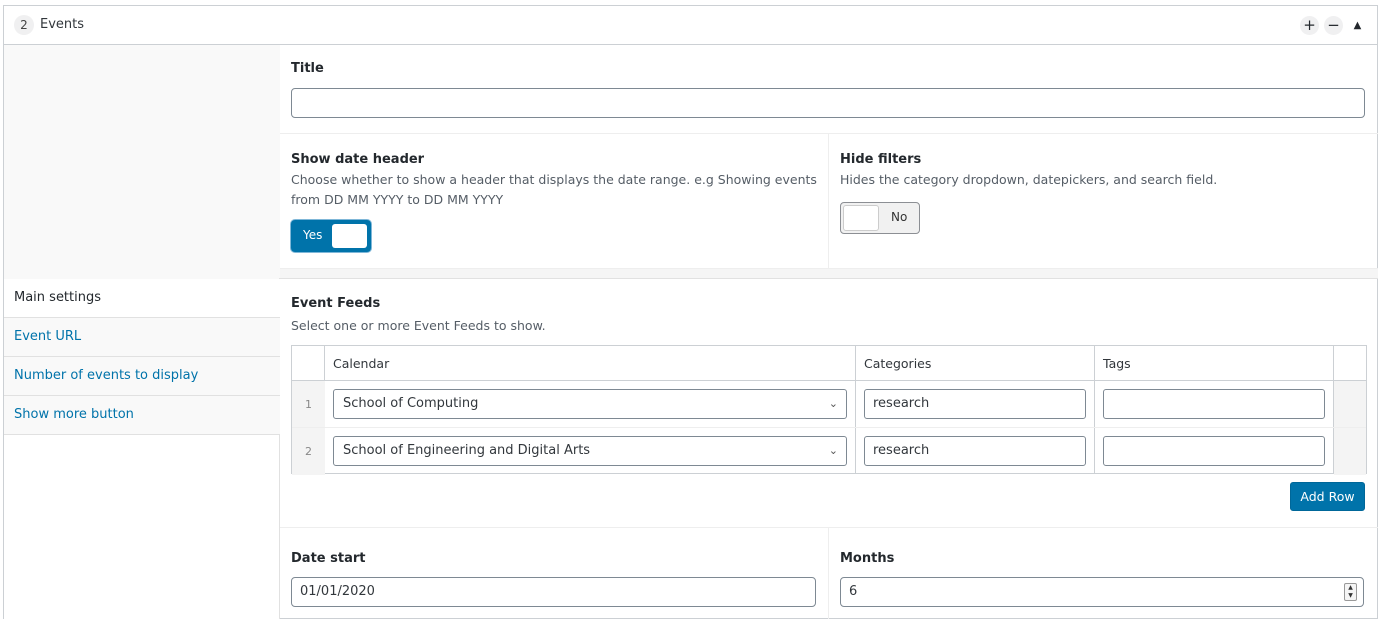 Image resolution: width=1383 pixels, height=625 pixels. I want to click on show-date-header-label: Show date header, so click(358, 159).